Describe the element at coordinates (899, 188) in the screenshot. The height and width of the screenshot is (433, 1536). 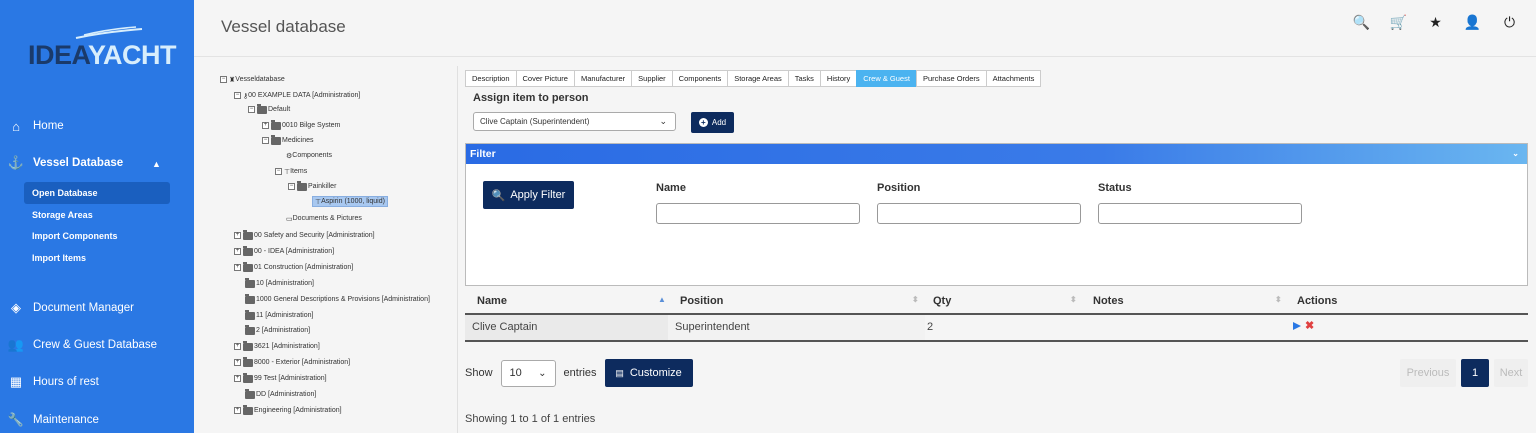
I see `filter-position-label: Position` at that location.